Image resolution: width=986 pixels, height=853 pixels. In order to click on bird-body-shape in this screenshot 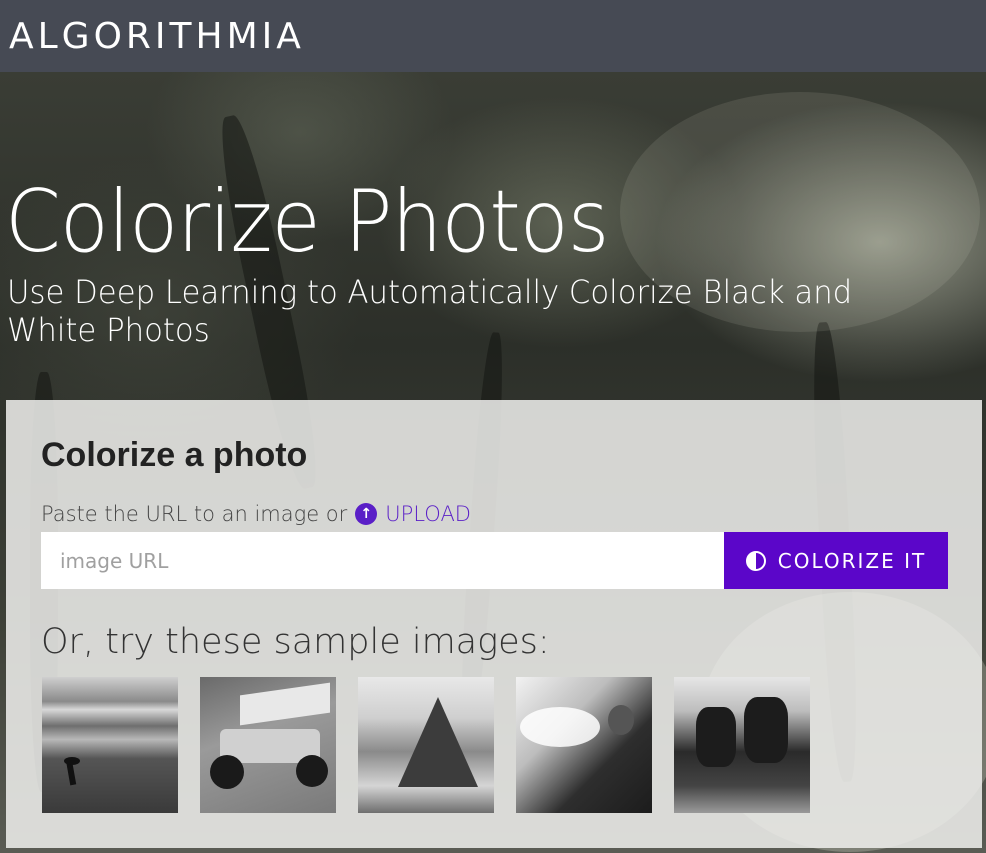, I will do `click(72, 761)`.